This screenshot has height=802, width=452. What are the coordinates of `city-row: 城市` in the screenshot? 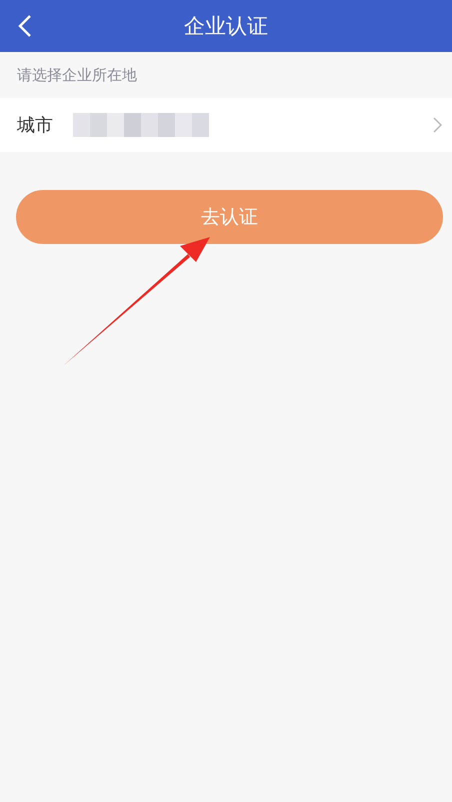 It's located at (226, 125).